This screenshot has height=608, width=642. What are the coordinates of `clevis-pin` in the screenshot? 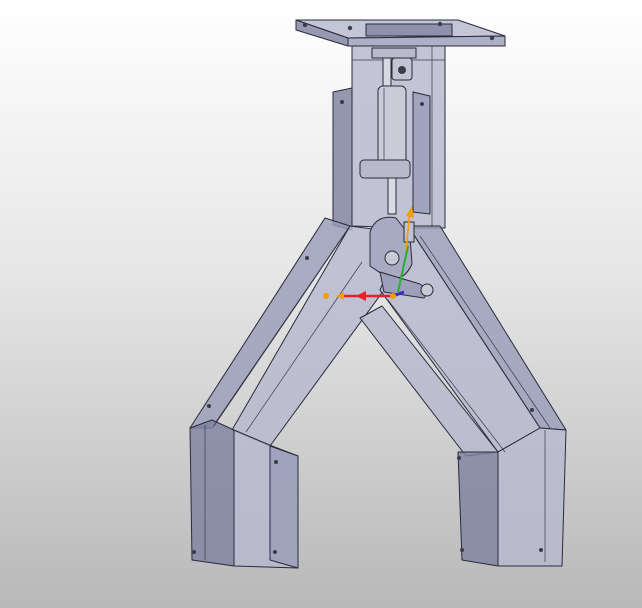 It's located at (402, 70).